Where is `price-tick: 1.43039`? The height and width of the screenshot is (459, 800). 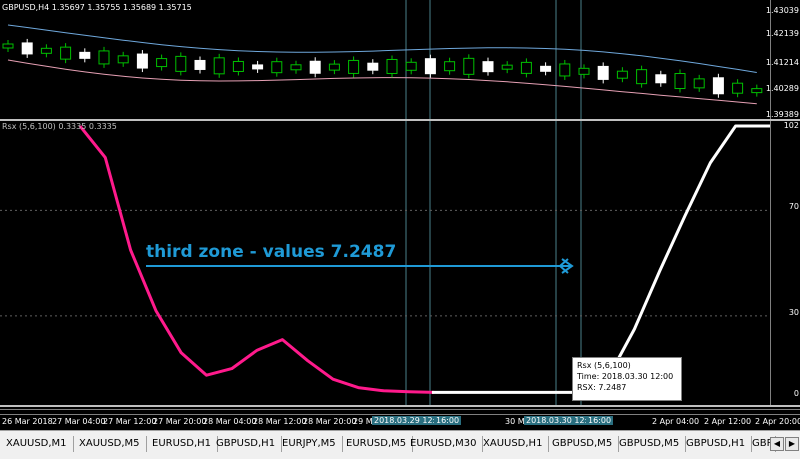 price-tick: 1.43039 is located at coordinates (782, 10).